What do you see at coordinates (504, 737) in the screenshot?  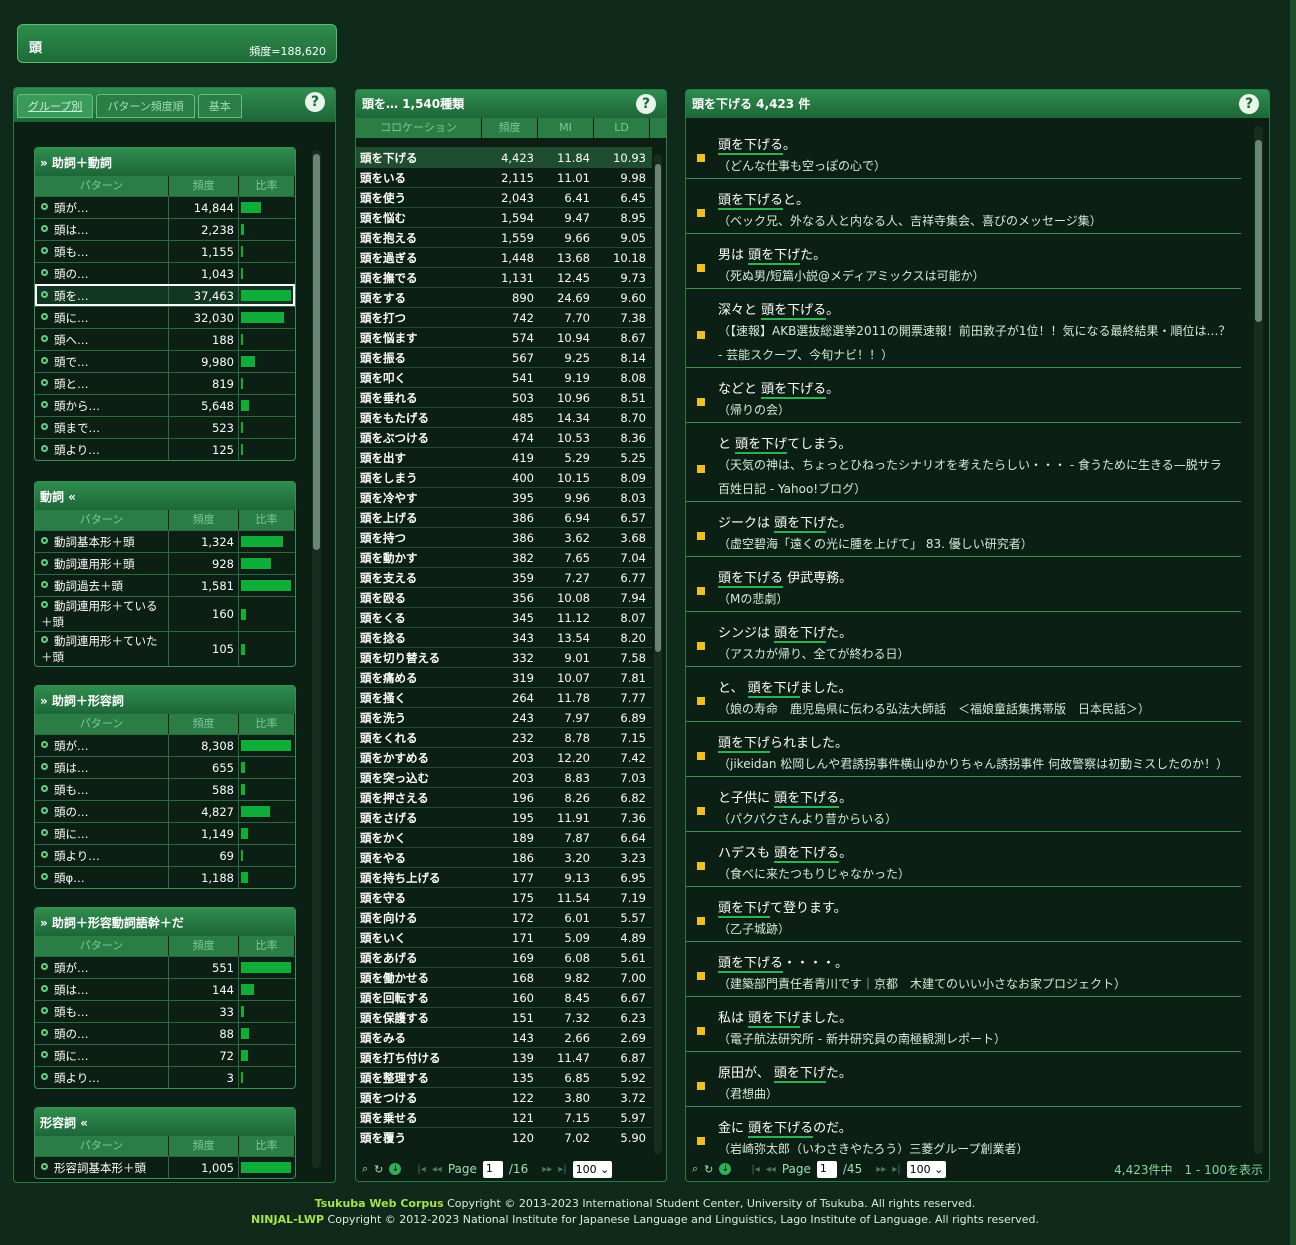 I see `collocation-row: 頭をくれる 232 8.78 7.15` at bounding box center [504, 737].